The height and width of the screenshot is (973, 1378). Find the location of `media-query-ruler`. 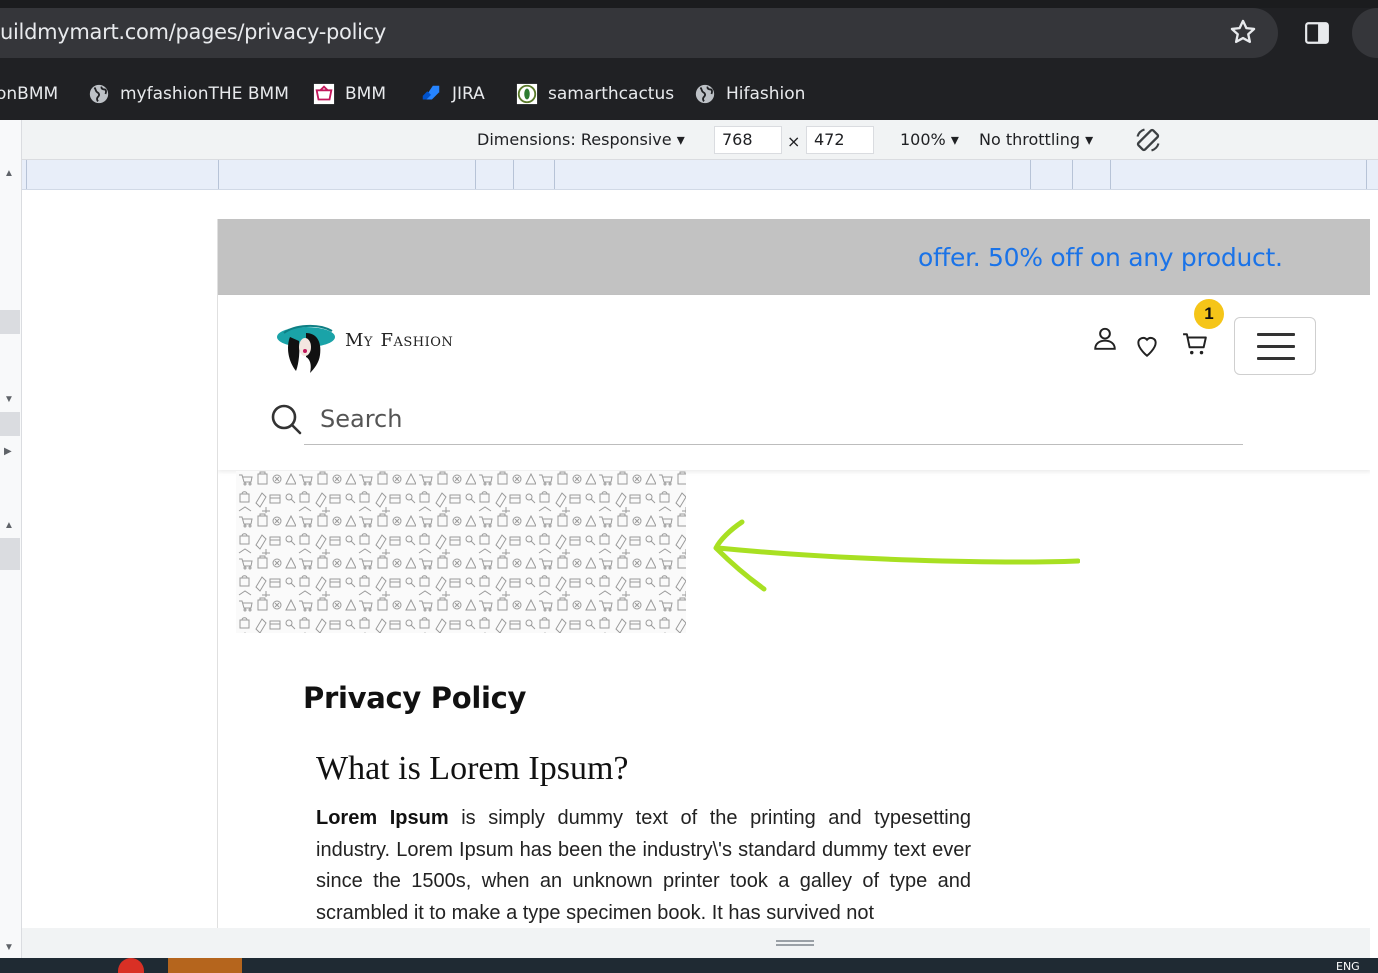

media-query-ruler is located at coordinates (700, 175).